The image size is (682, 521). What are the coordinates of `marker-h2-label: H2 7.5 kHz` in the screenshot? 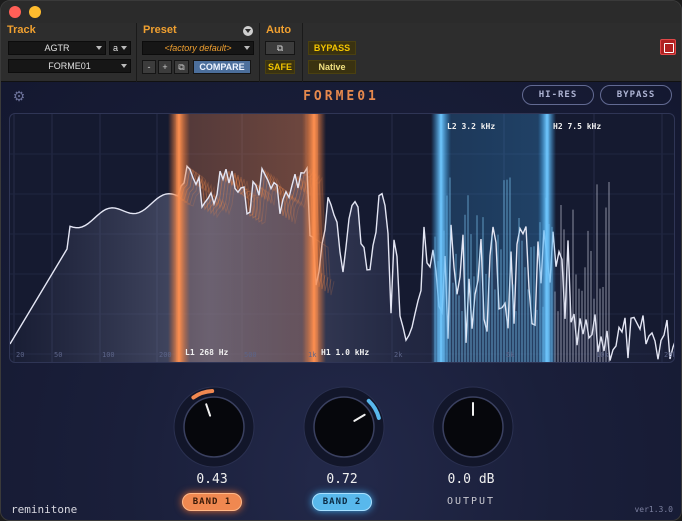 It's located at (577, 126).